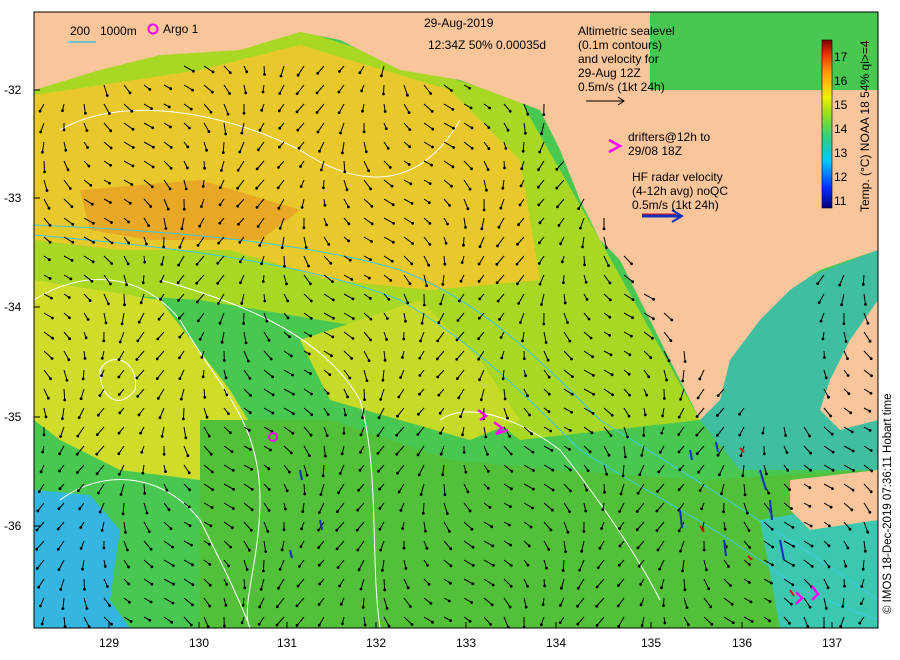  Describe the element at coordinates (742, 643) in the screenshot. I see `lon-tick: 136` at that location.